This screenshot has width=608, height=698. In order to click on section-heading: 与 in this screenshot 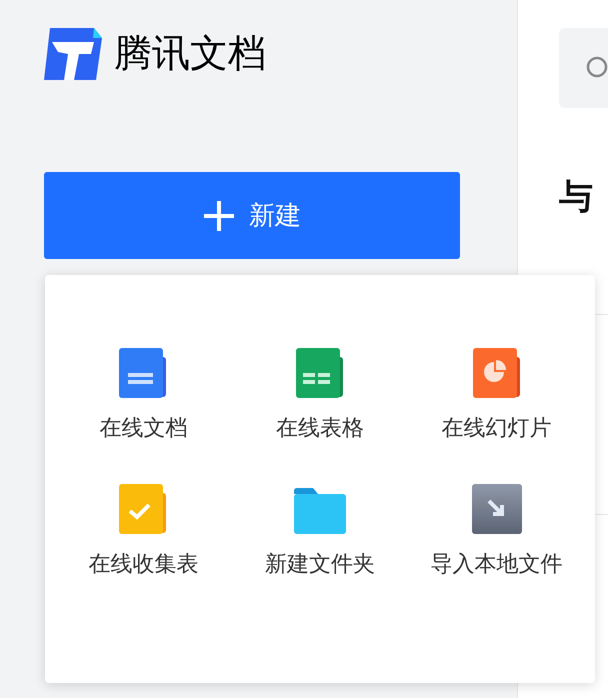, I will do `click(576, 197)`.